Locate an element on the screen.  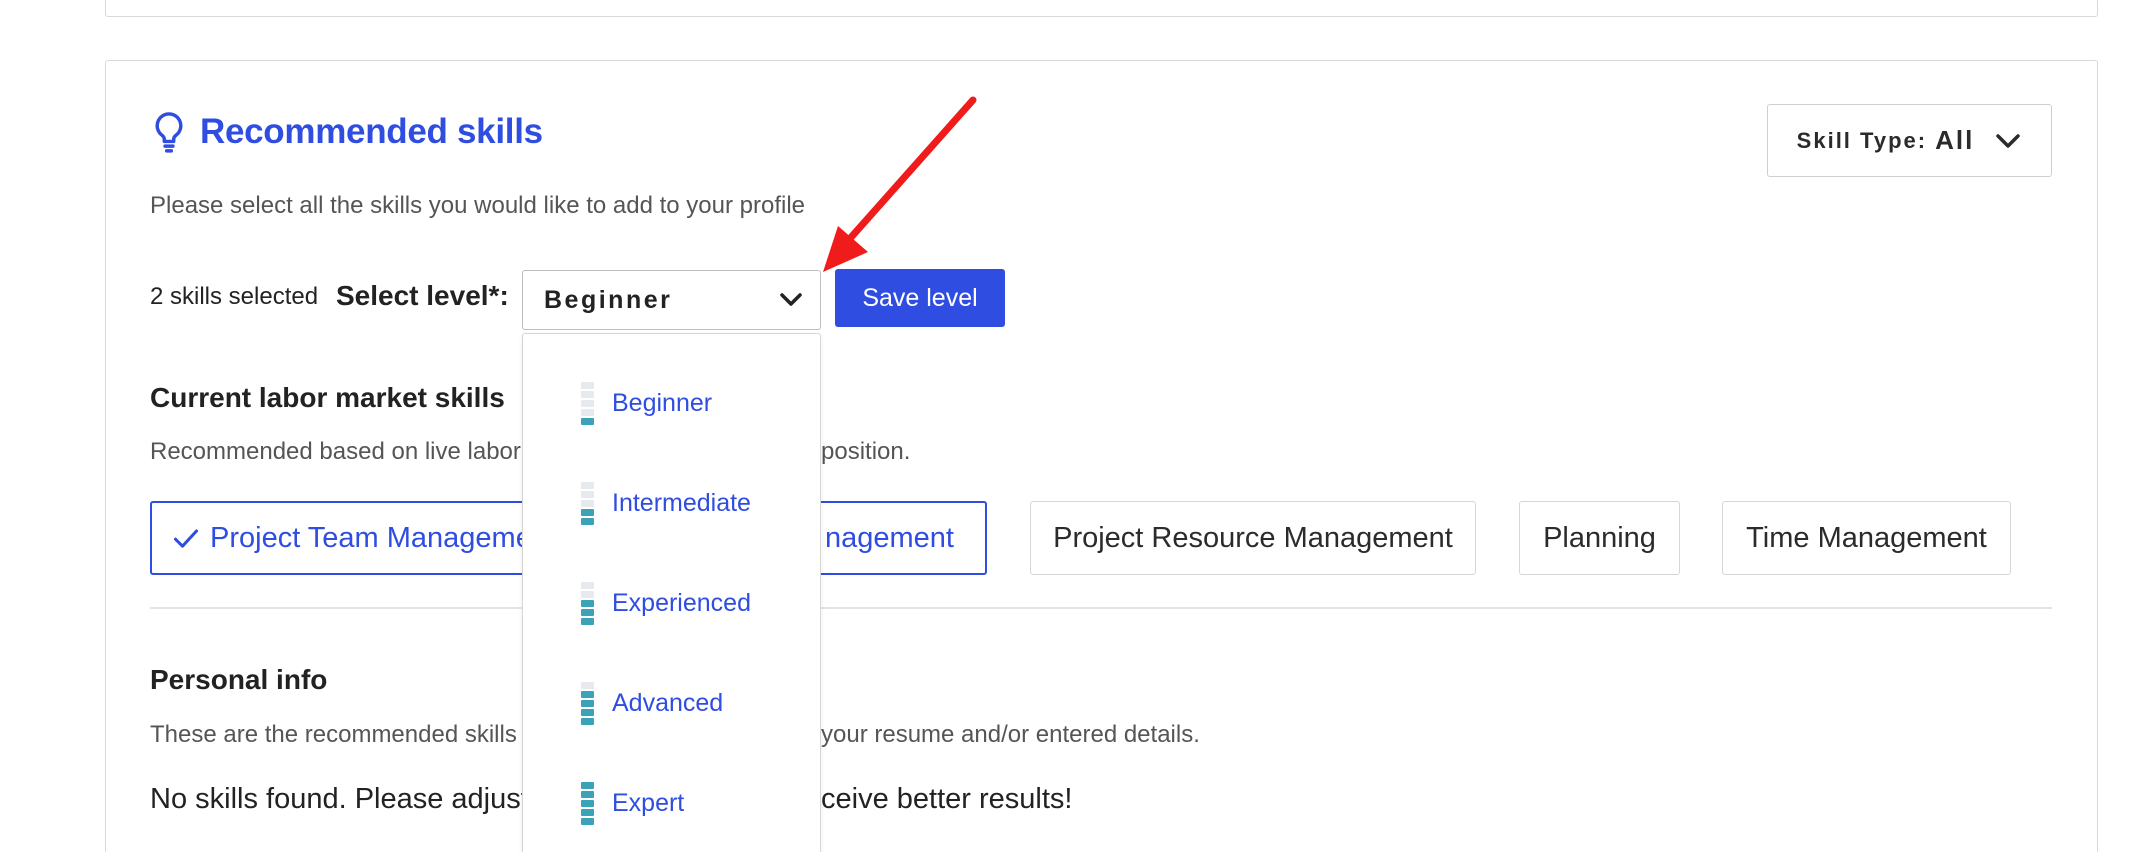
level-option-advanced: Advanced is located at coordinates (652, 703).